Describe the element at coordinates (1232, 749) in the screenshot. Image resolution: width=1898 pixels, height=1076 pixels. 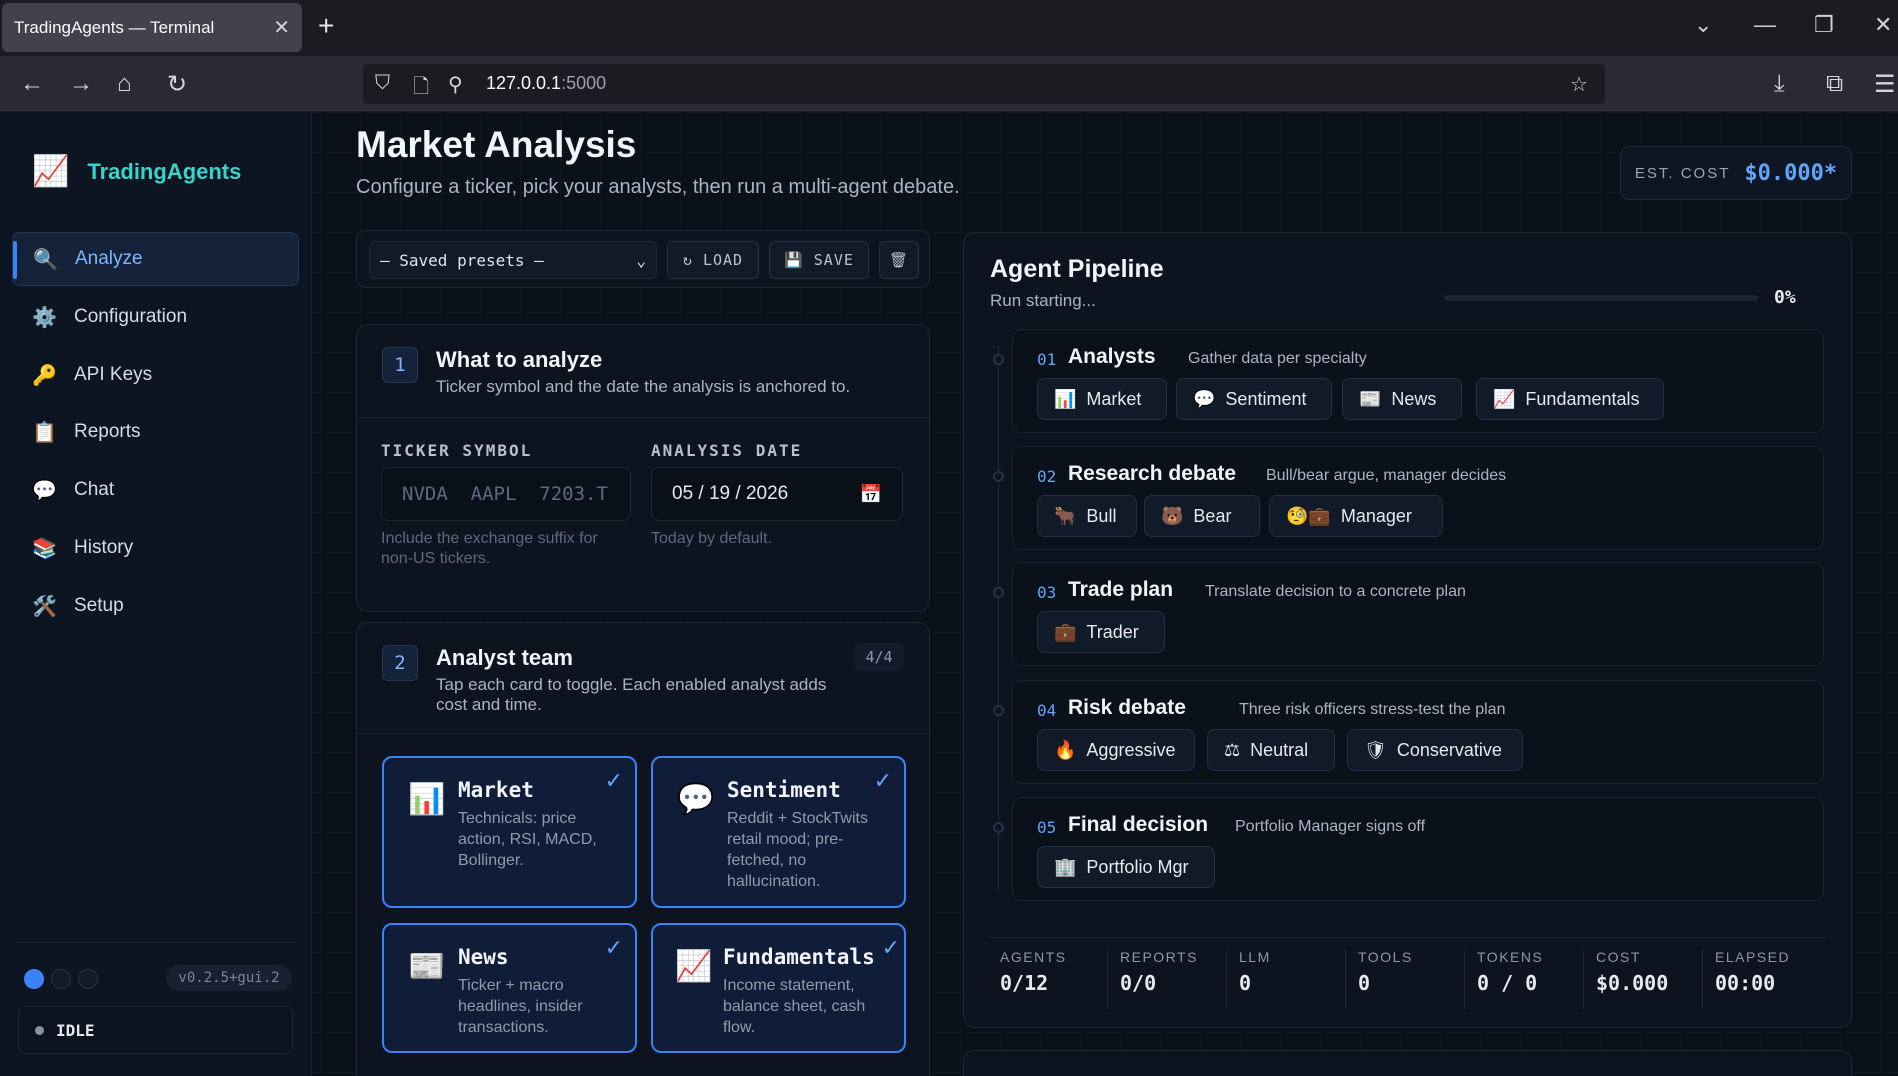
I see `agent-glyph-icon: ⚖` at that location.